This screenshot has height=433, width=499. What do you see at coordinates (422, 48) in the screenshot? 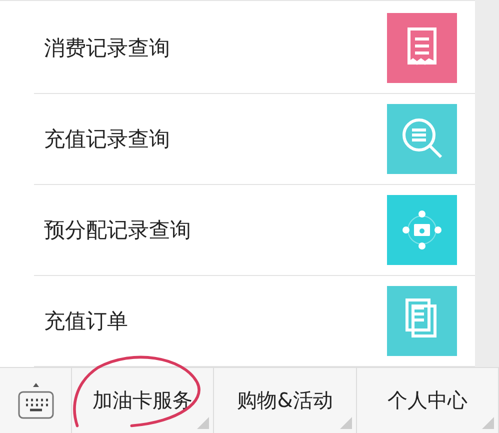
I see `receipt-icon` at bounding box center [422, 48].